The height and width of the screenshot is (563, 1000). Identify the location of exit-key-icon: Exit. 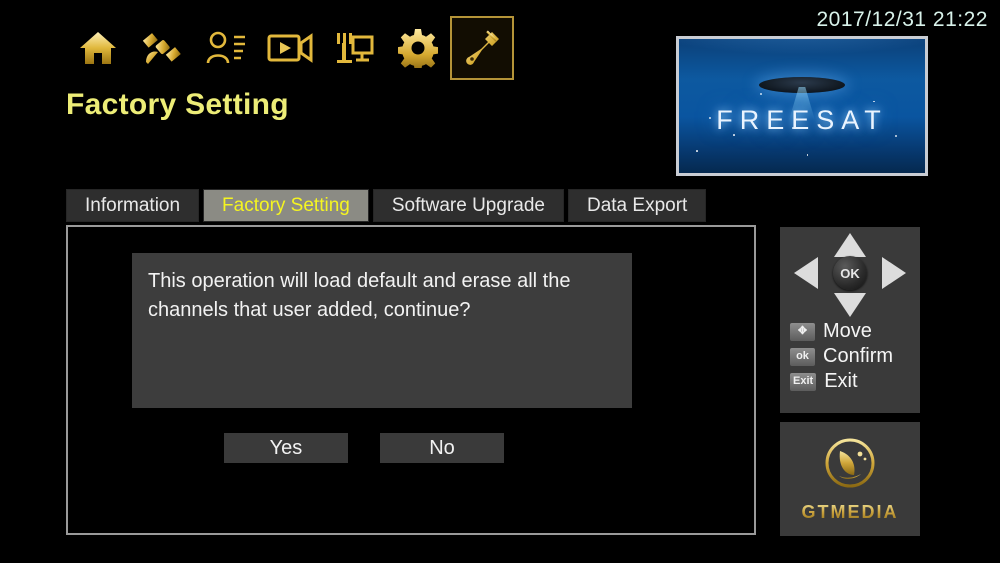
(803, 381).